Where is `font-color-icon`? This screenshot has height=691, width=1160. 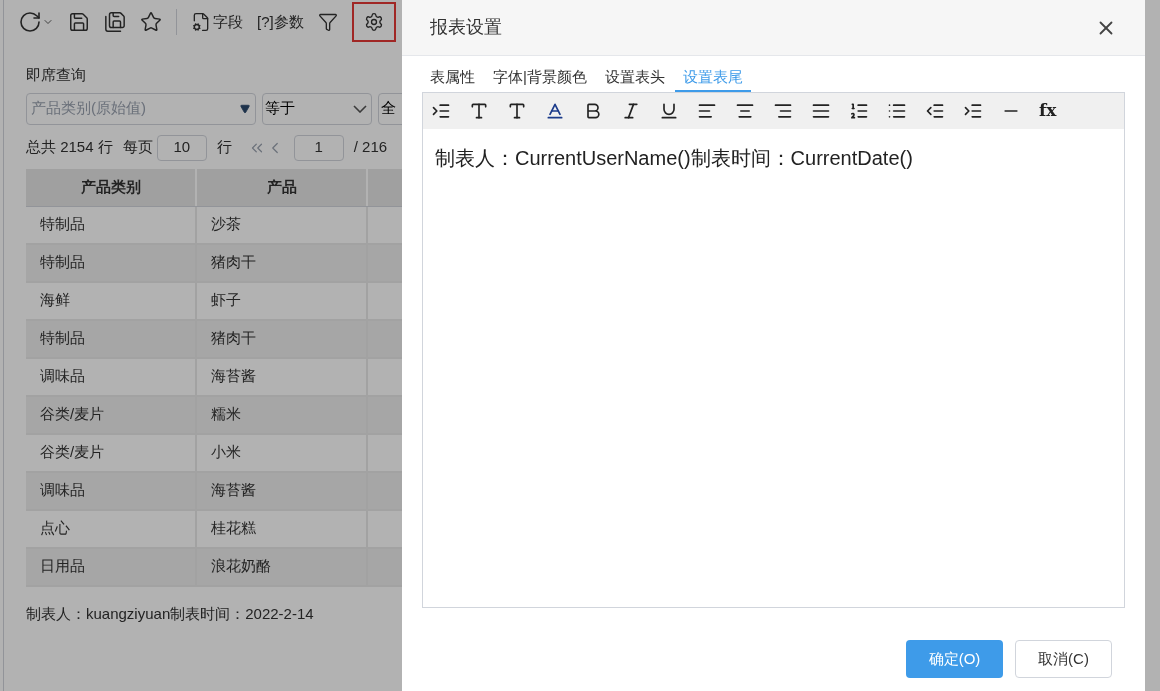
font-color-icon is located at coordinates (555, 111).